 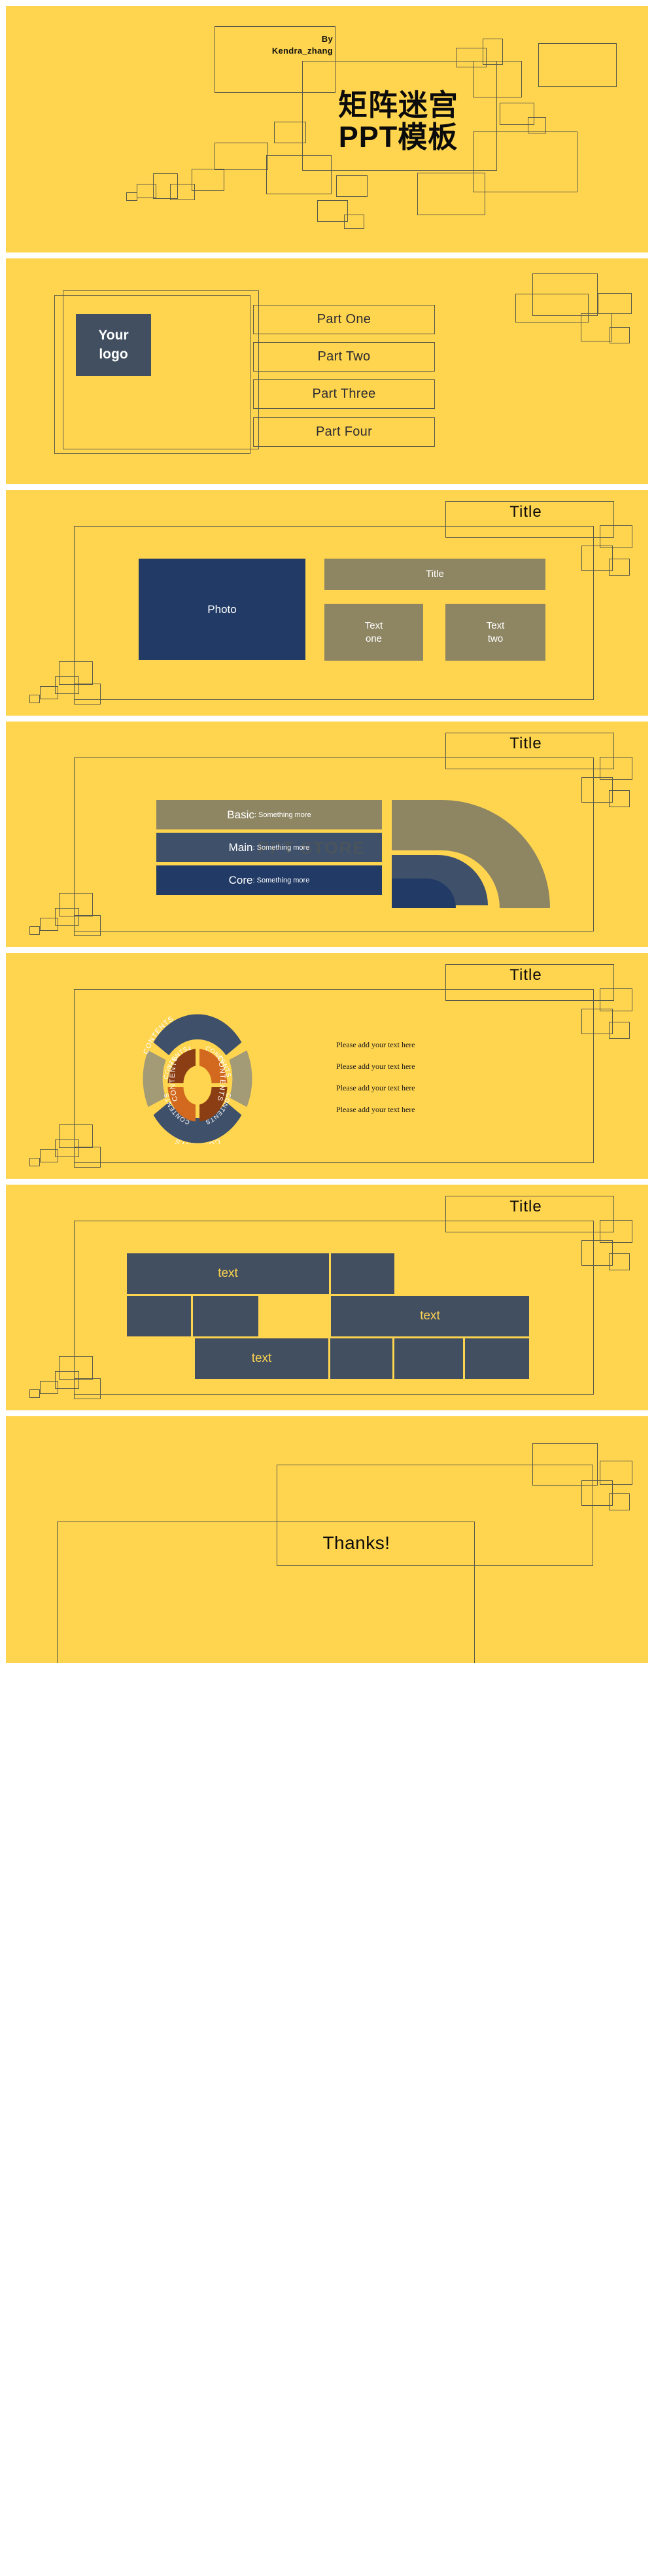 I want to click on thanks-text: Thanks!, so click(x=356, y=1543).